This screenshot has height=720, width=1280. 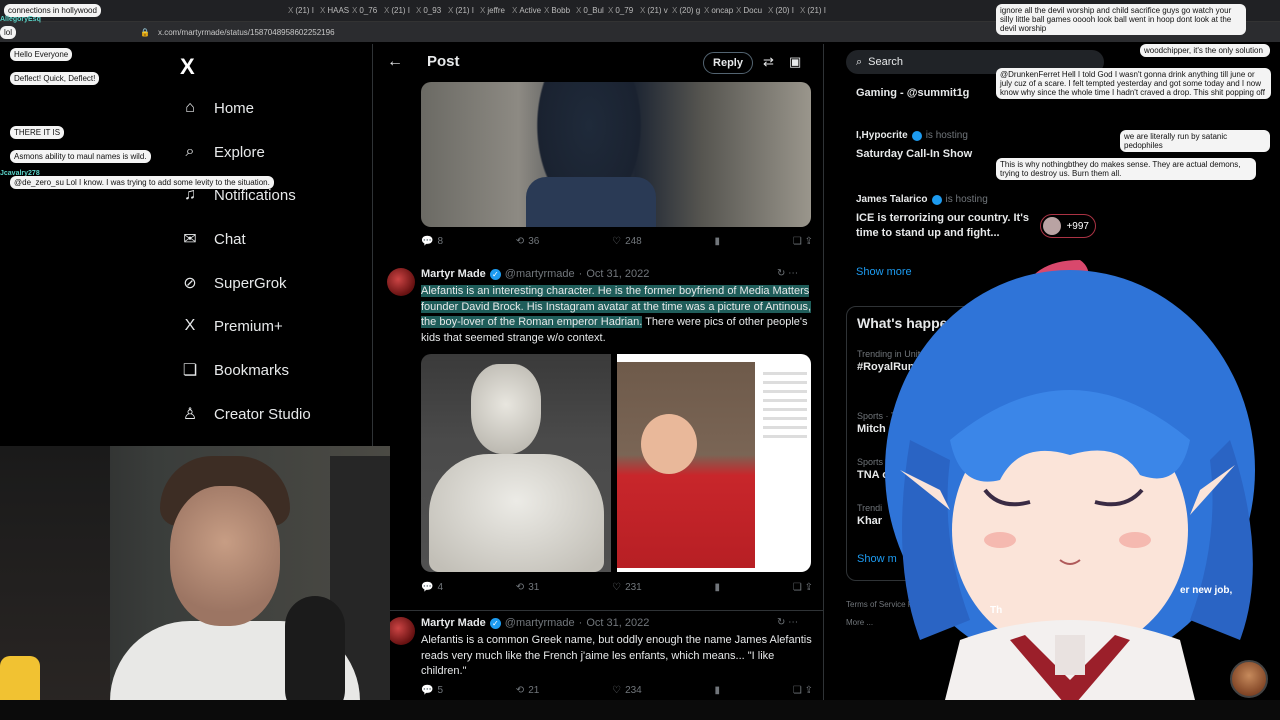 What do you see at coordinates (333, 11) in the screenshot?
I see `browser-tab: X HAAS` at bounding box center [333, 11].